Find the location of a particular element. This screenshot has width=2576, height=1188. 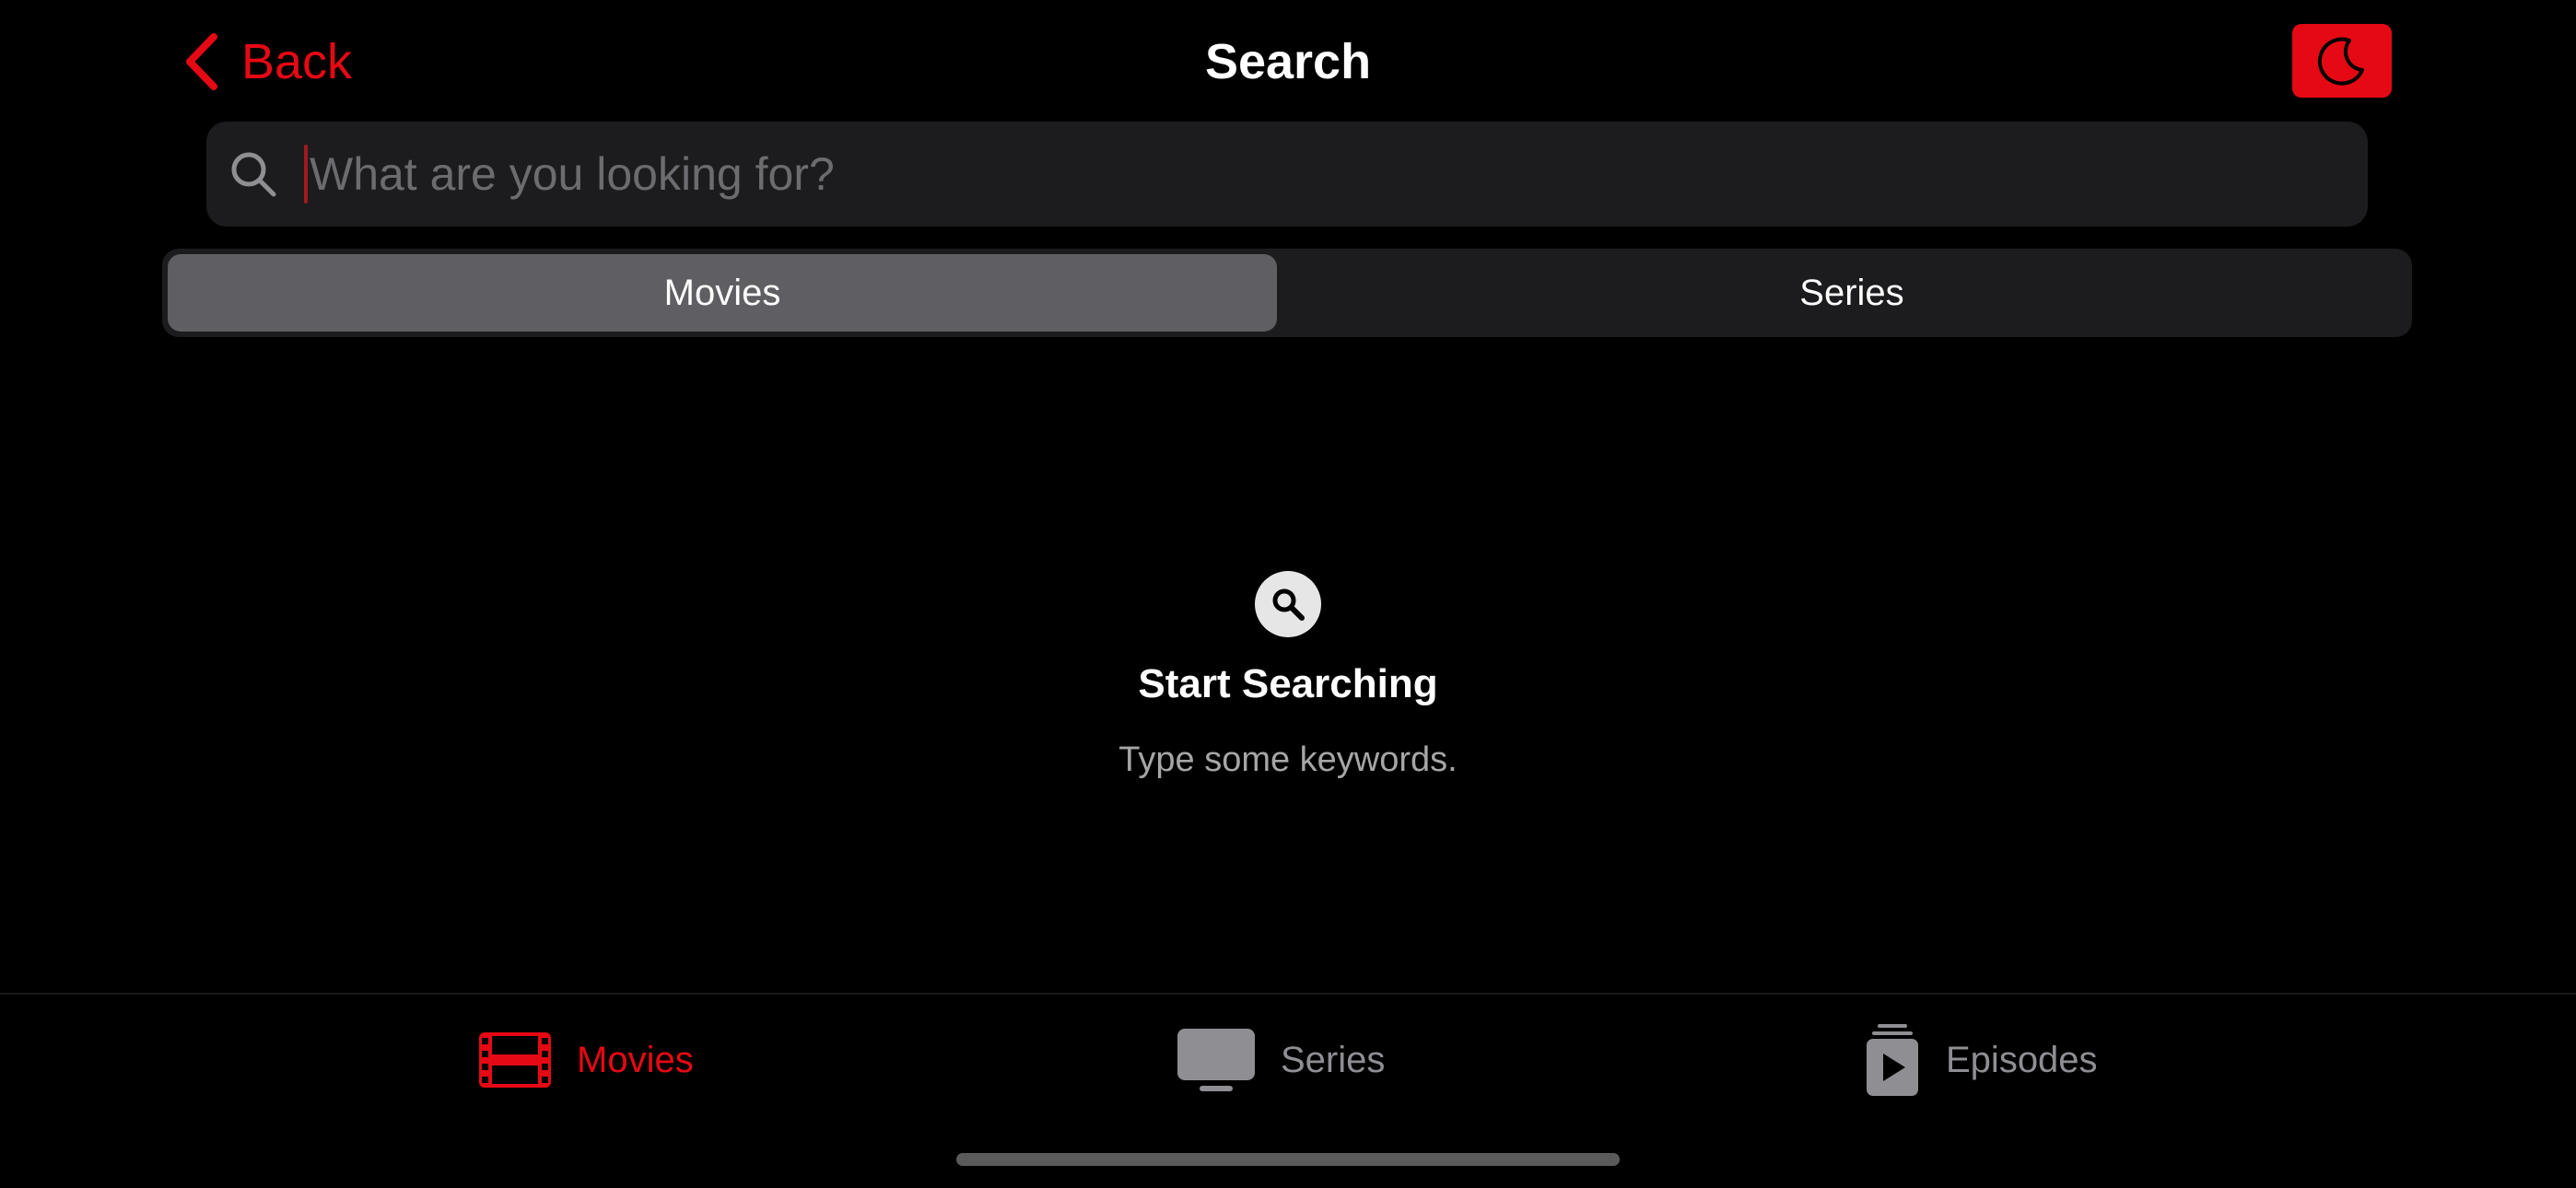

page-title: Search is located at coordinates (1288, 61).